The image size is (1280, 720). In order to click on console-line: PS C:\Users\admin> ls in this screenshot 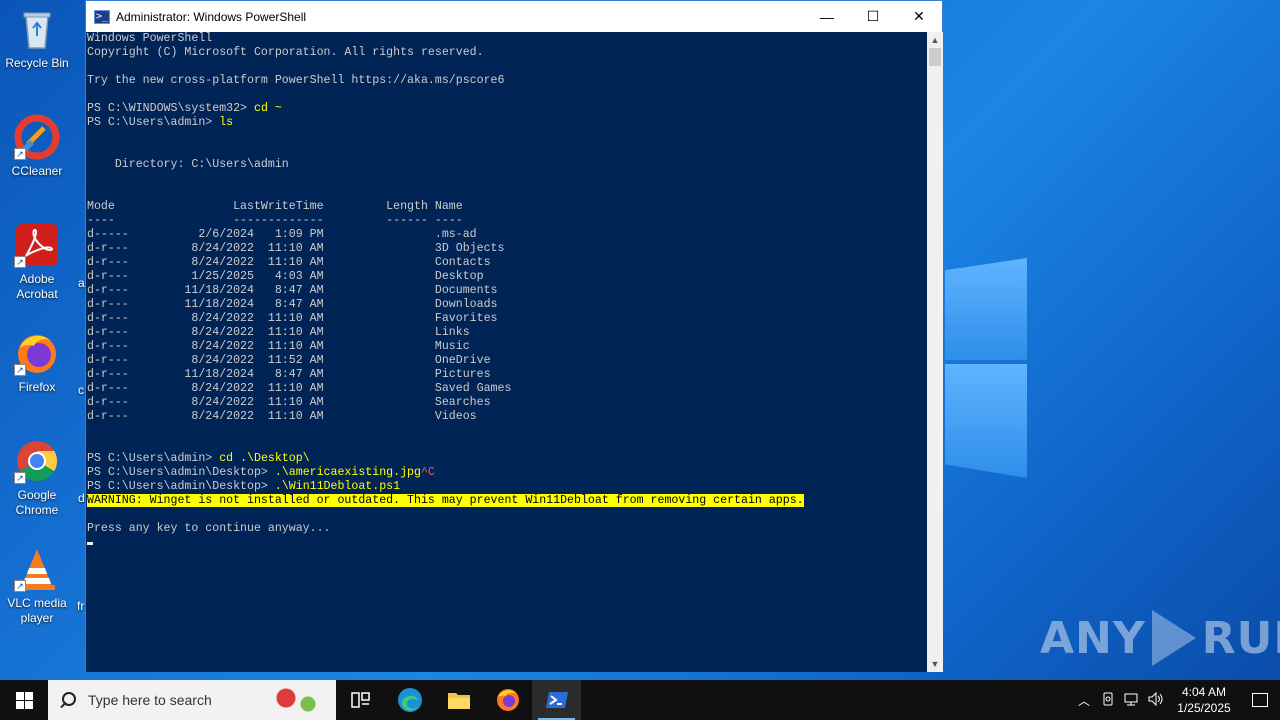, I will do `click(507, 123)`.